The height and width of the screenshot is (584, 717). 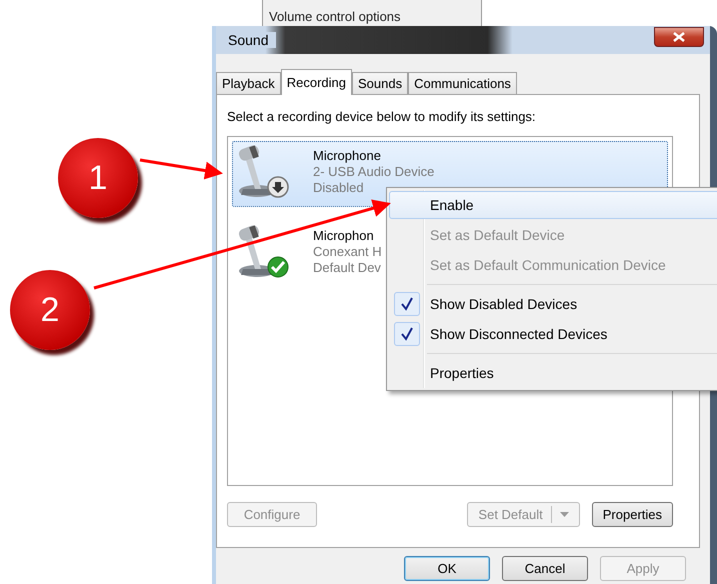 I want to click on instruction-text: Select a recording device below to modify its settings:, so click(x=382, y=116).